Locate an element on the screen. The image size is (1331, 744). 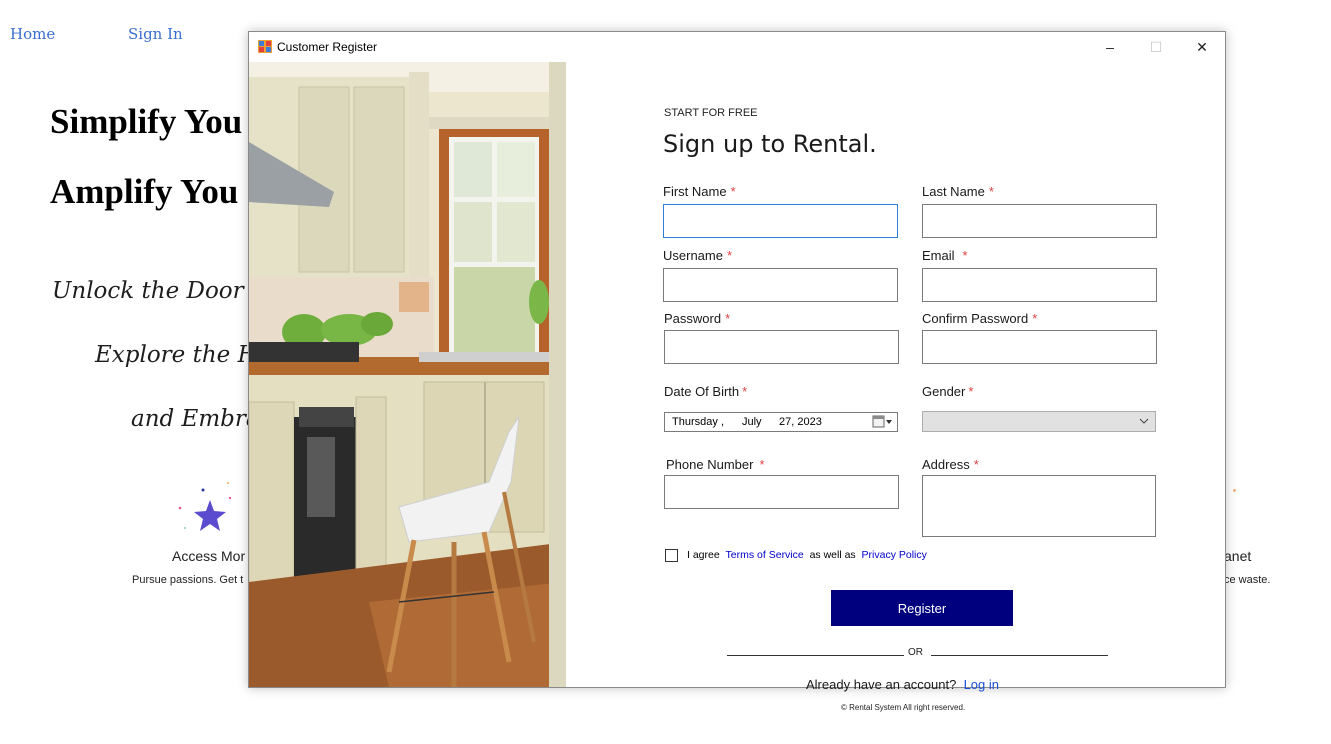
or-text: OR is located at coordinates (915, 652).